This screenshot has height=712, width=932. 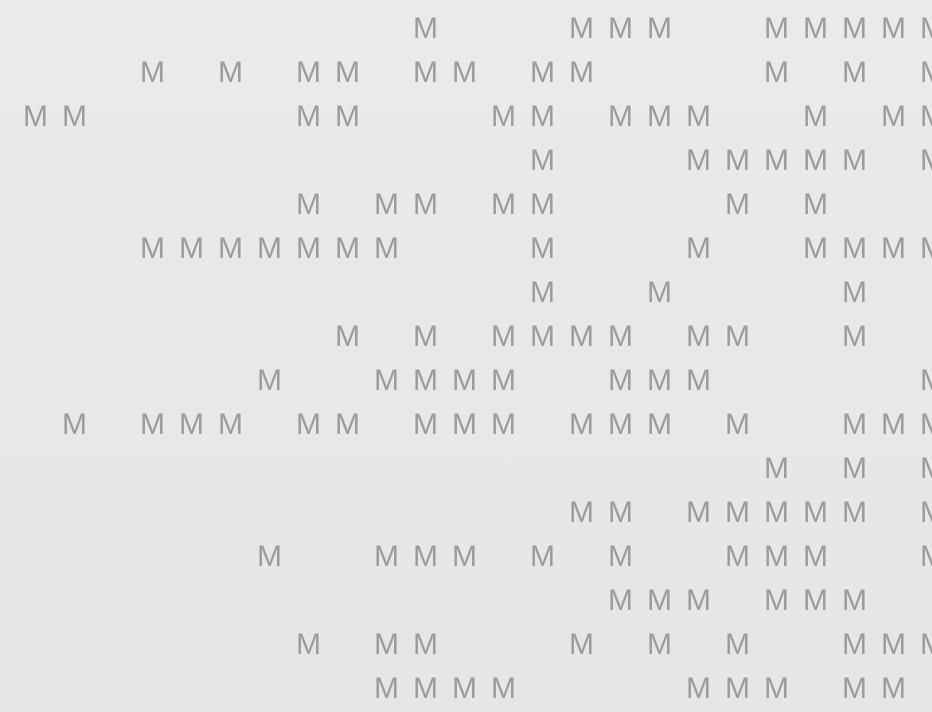 I want to click on letter-row: MMMMMMMMMMMM, so click(x=466, y=117).